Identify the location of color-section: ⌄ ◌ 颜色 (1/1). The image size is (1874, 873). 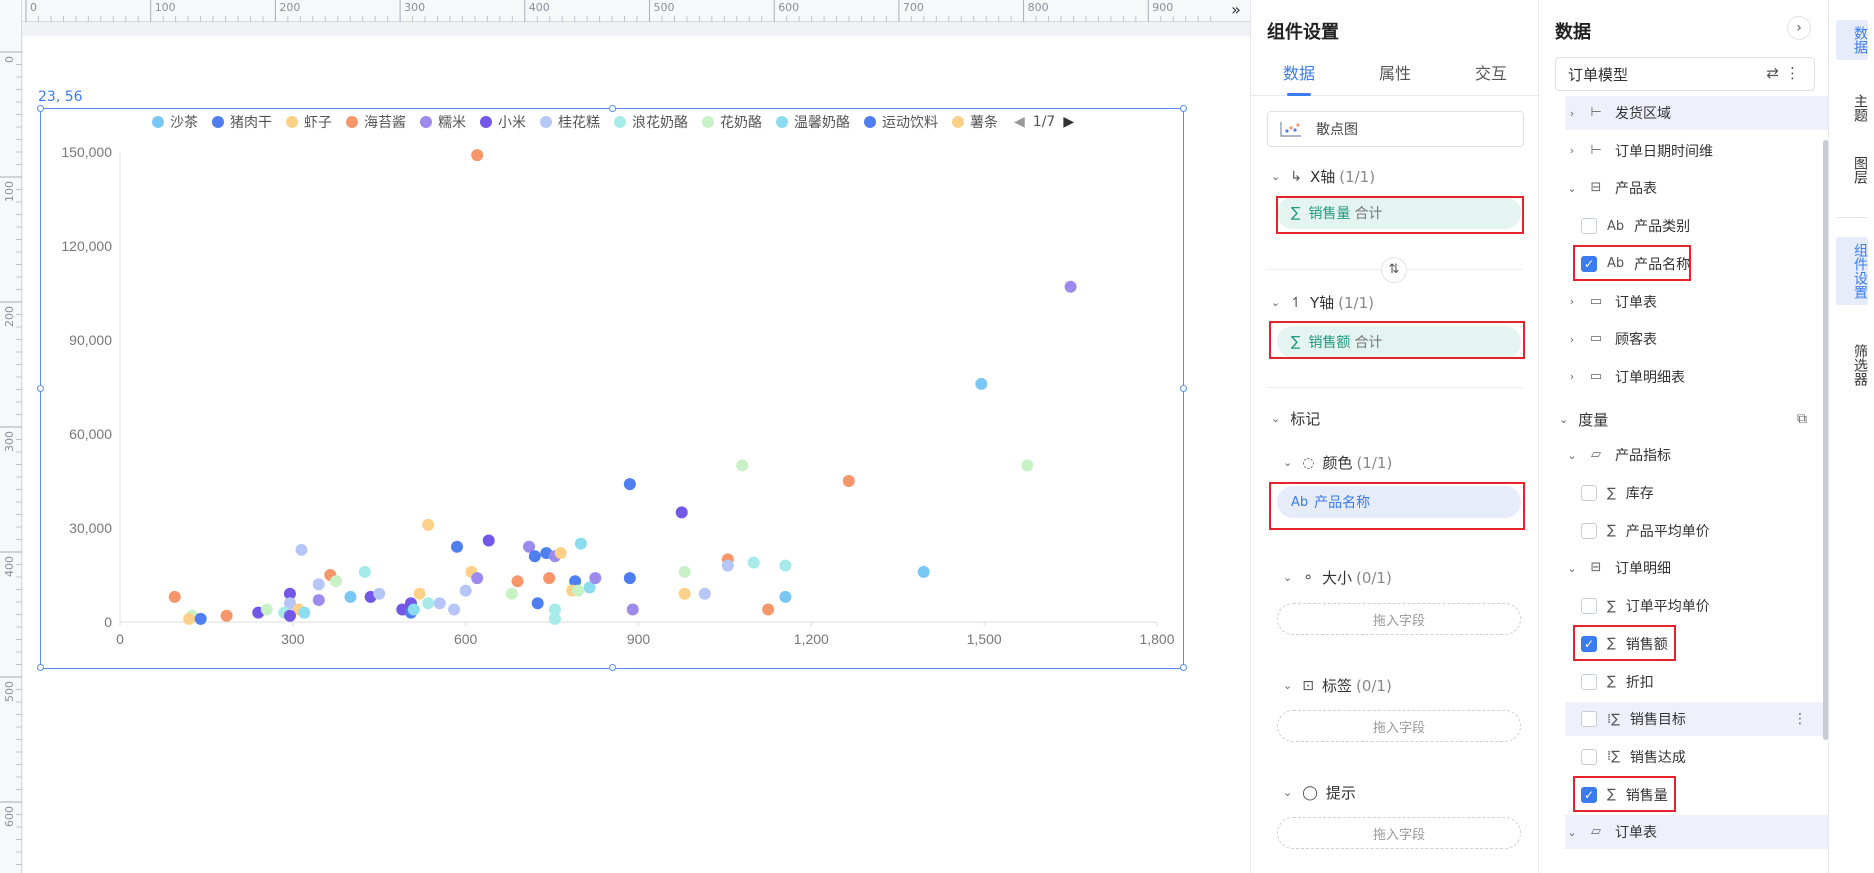
(1337, 462).